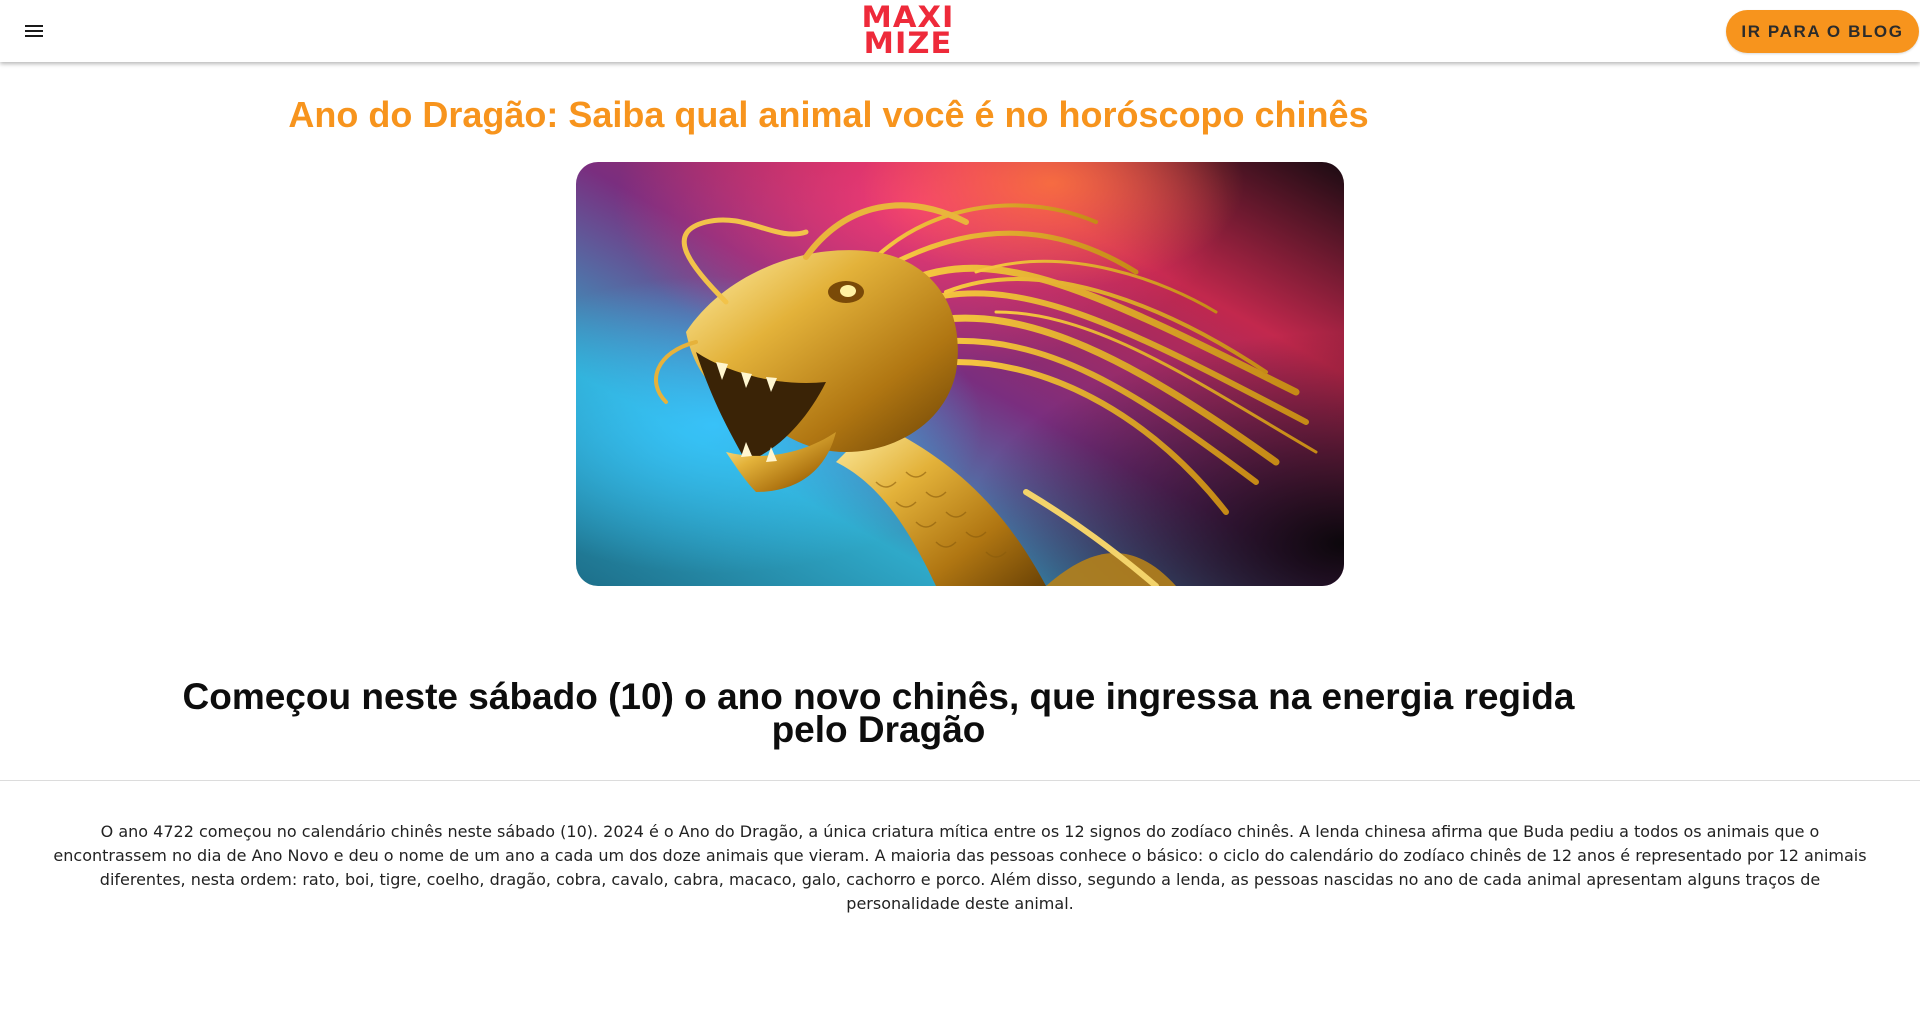 This screenshot has height=1019, width=1920. What do you see at coordinates (34, 31) in the screenshot?
I see `hamburger-menu-icon` at bounding box center [34, 31].